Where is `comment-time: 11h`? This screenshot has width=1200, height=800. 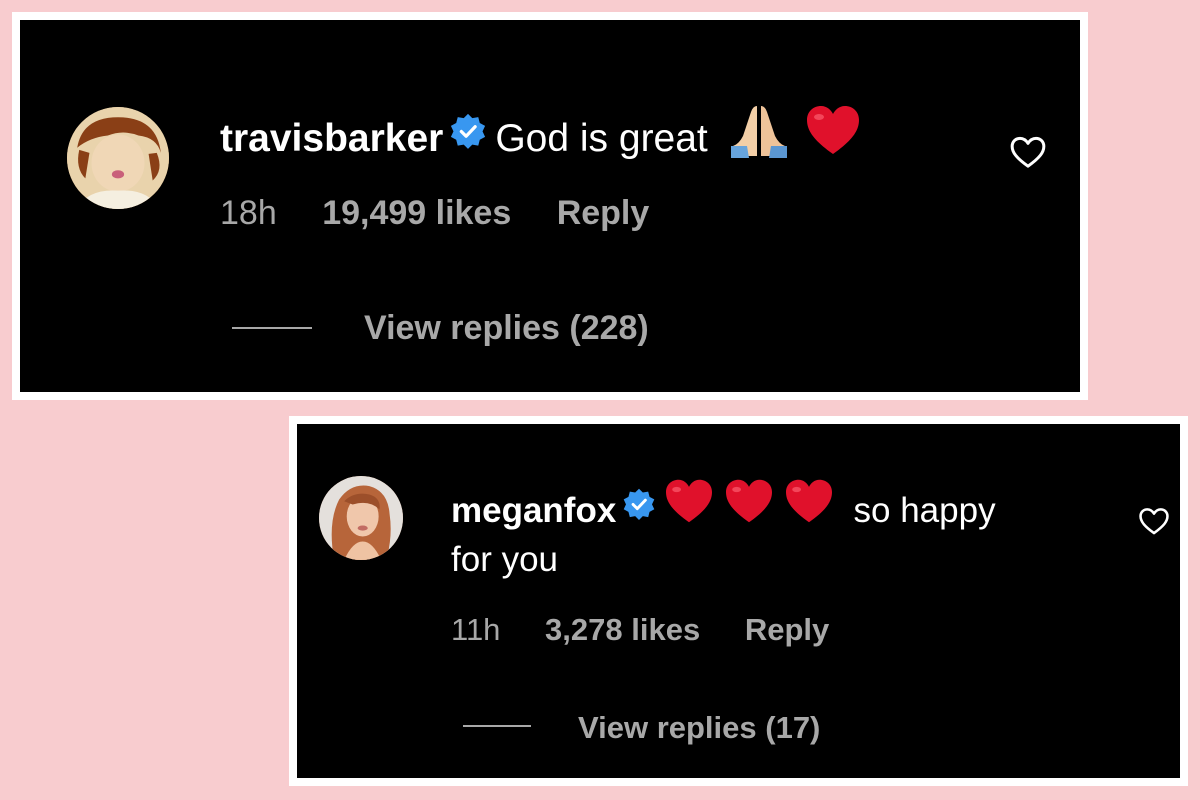 comment-time: 11h is located at coordinates (476, 629).